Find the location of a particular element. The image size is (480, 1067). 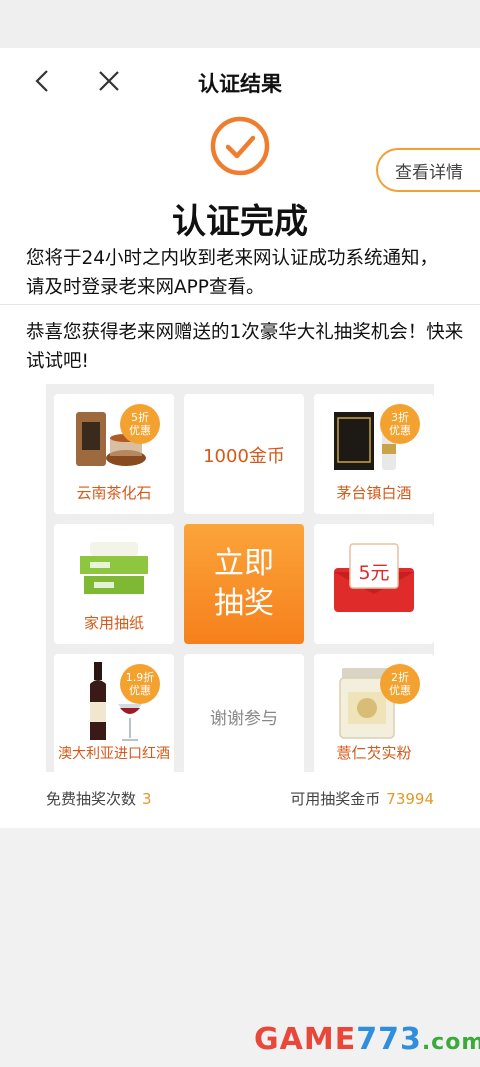

prize-label: 1000金币 is located at coordinates (244, 456).